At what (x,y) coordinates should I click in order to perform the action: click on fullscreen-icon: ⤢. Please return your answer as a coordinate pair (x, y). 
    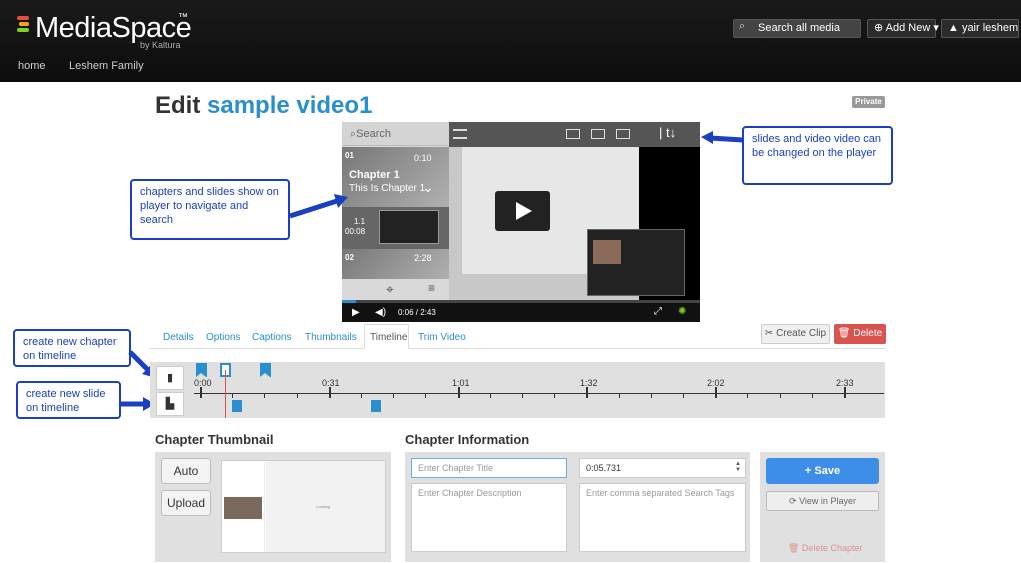
    Looking at the image, I should click on (658, 311).